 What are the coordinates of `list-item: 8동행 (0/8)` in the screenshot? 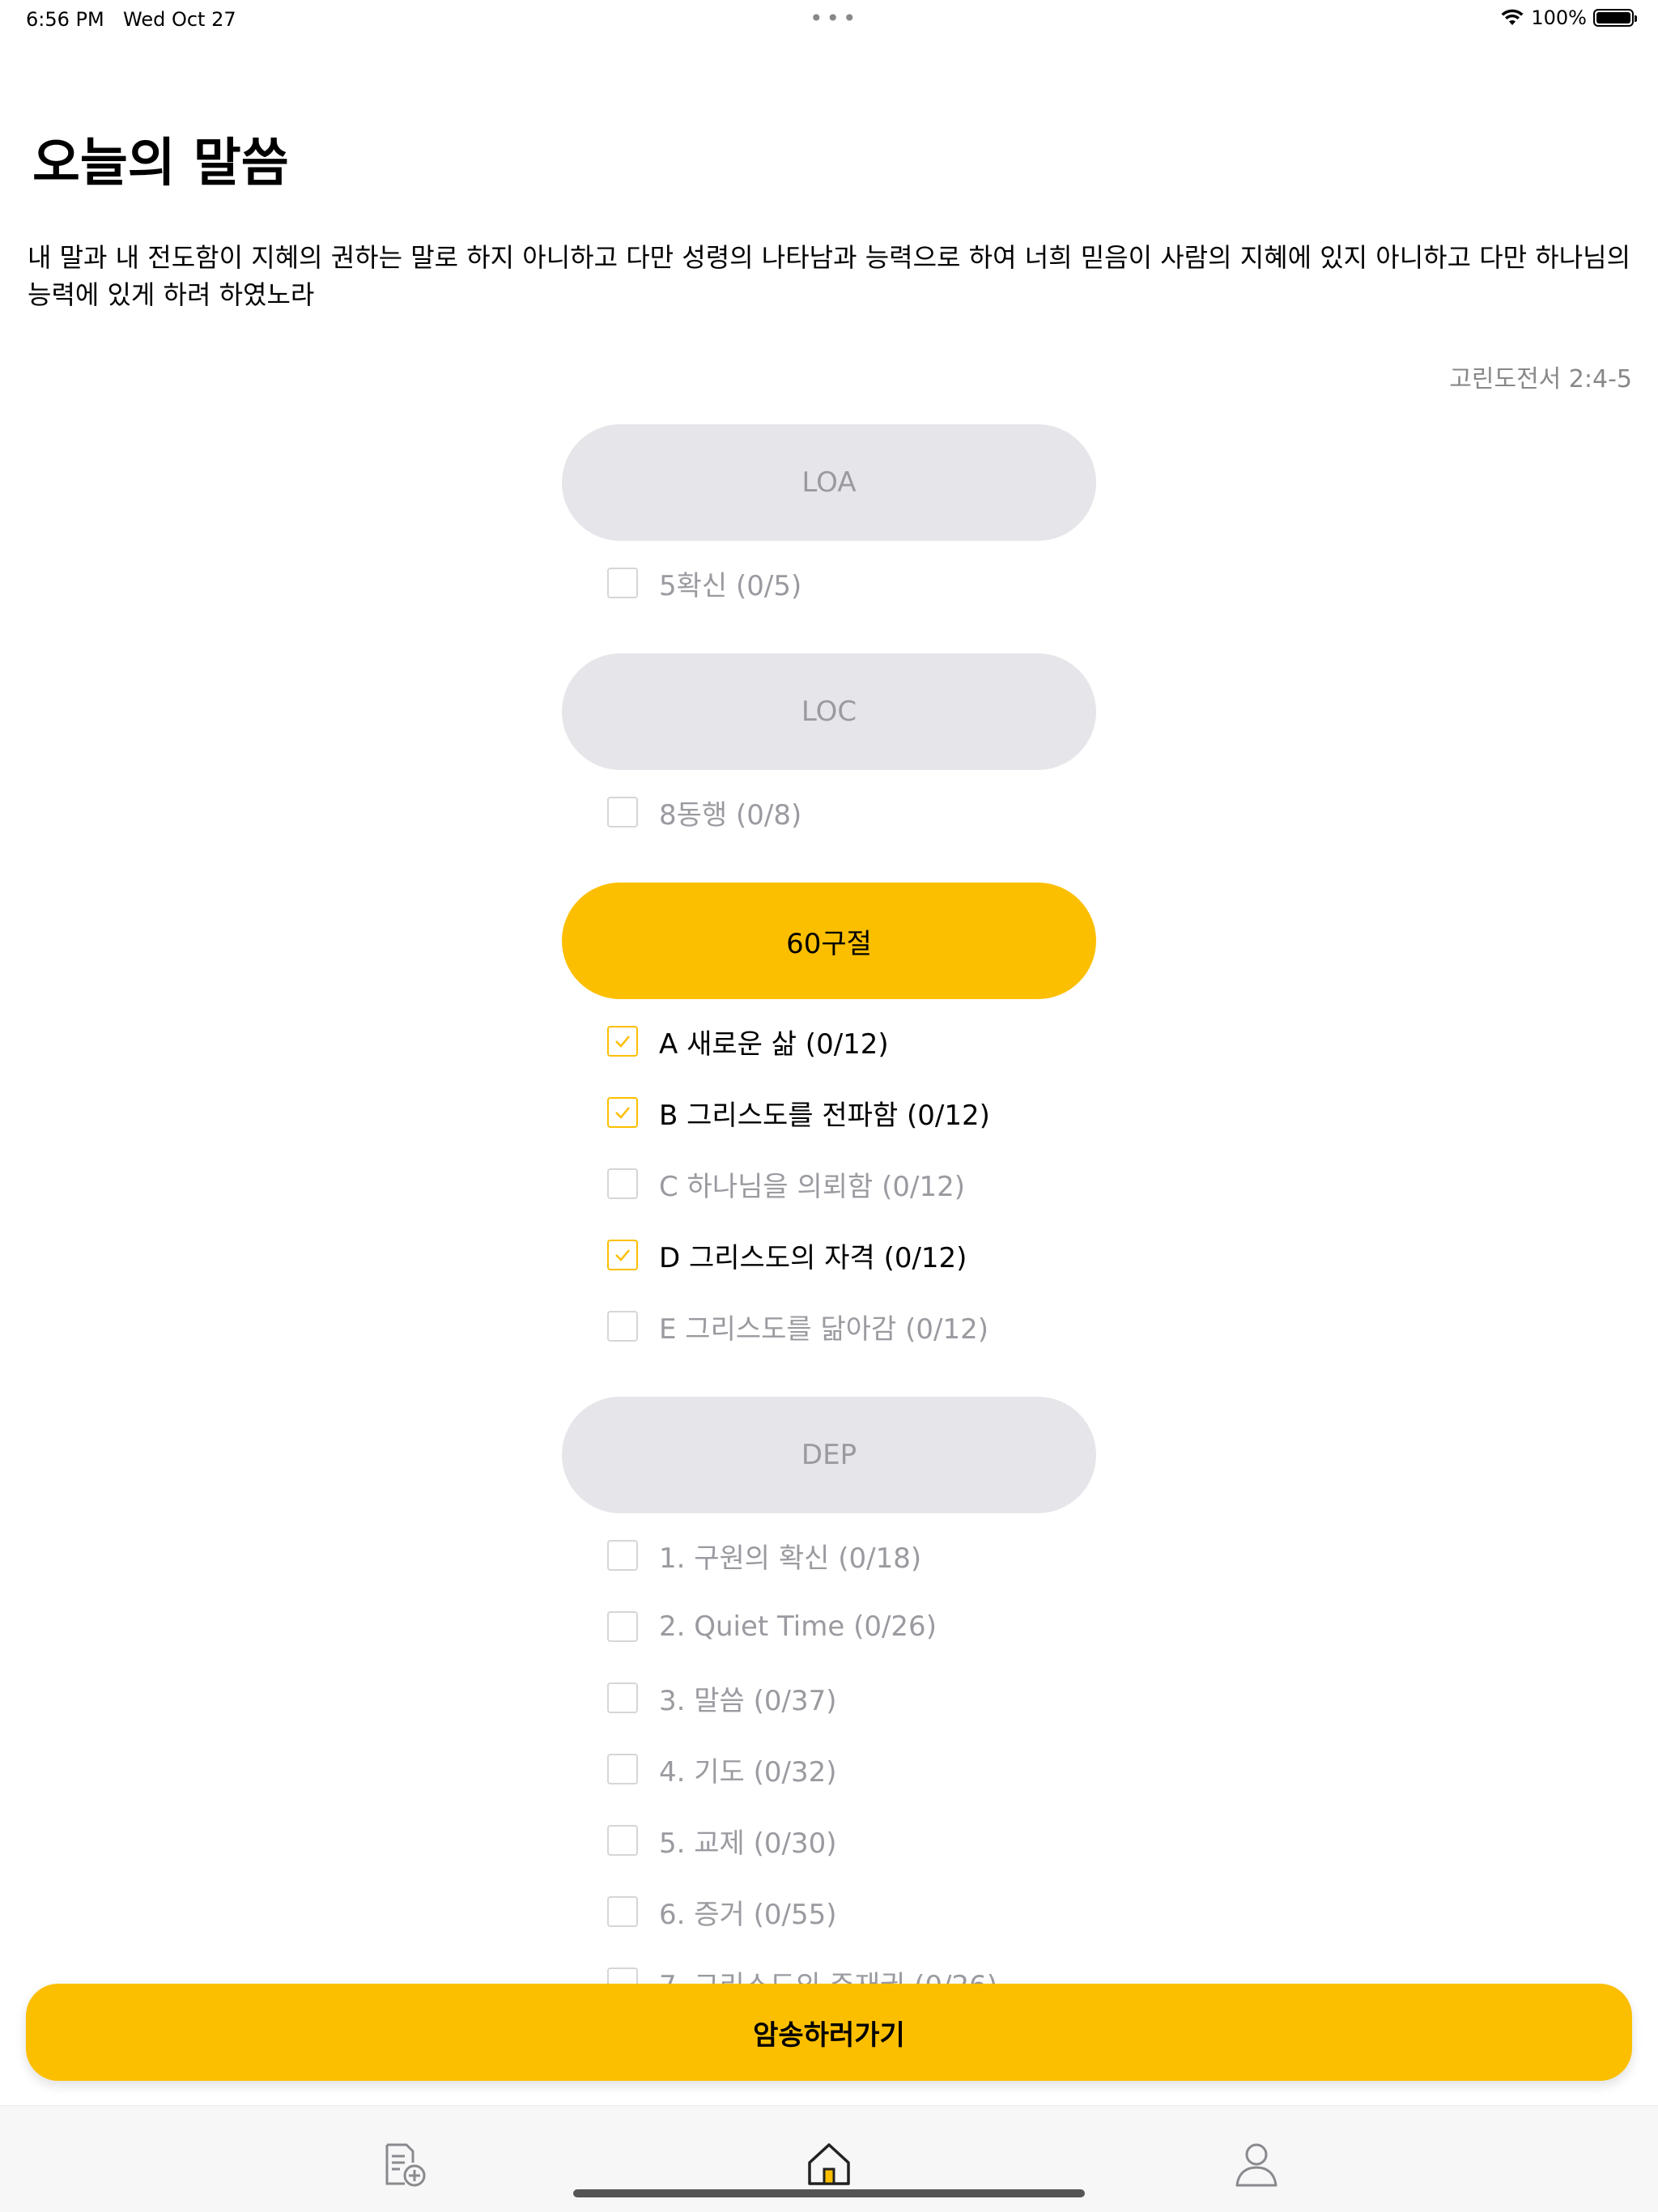 It's located at (704, 814).